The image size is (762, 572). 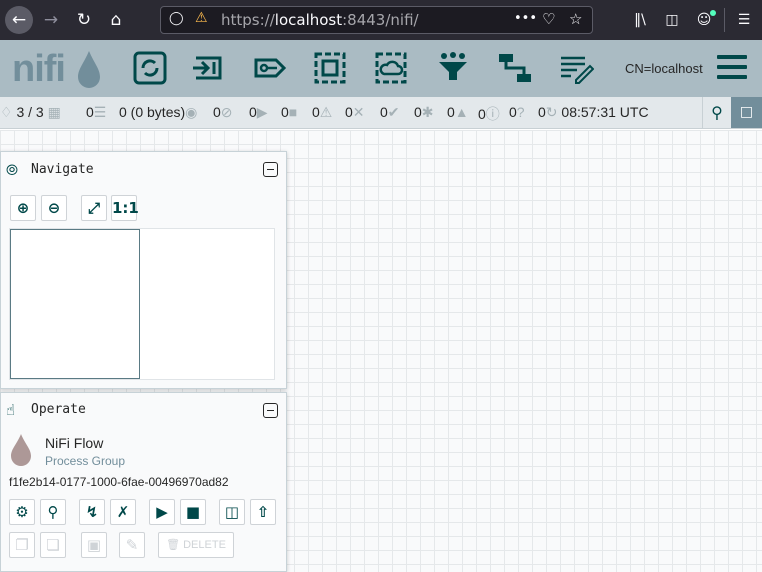 I want to click on queued-count: 0☰, so click(x=96, y=112).